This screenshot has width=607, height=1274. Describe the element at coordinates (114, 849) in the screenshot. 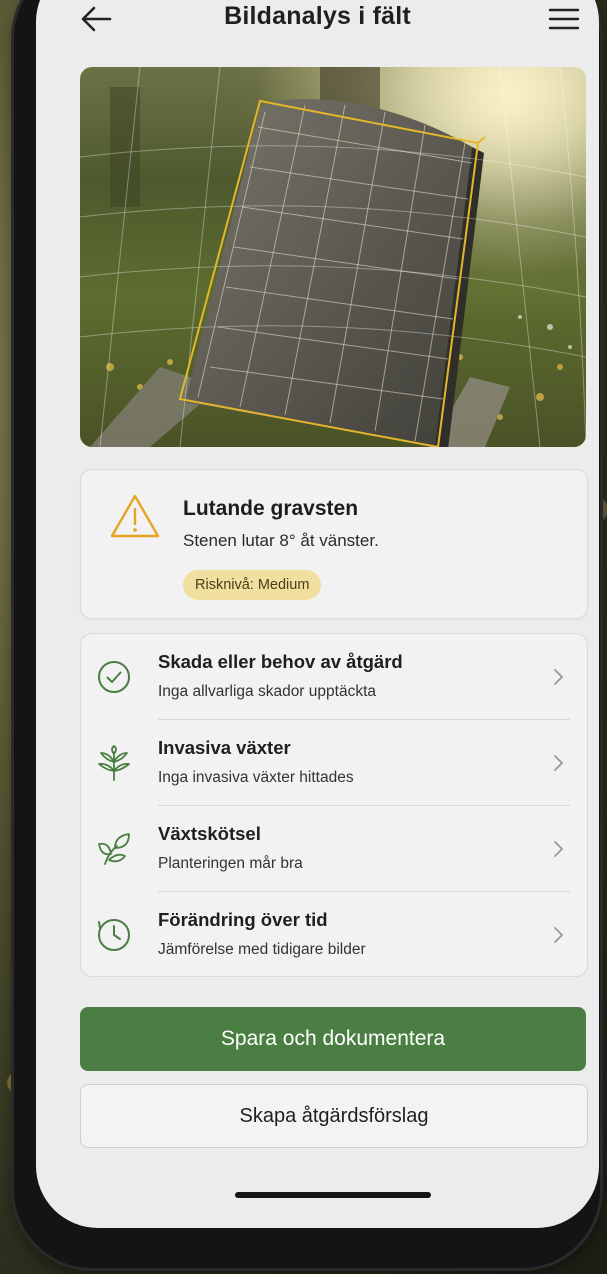

I see `leaf-icon` at that location.